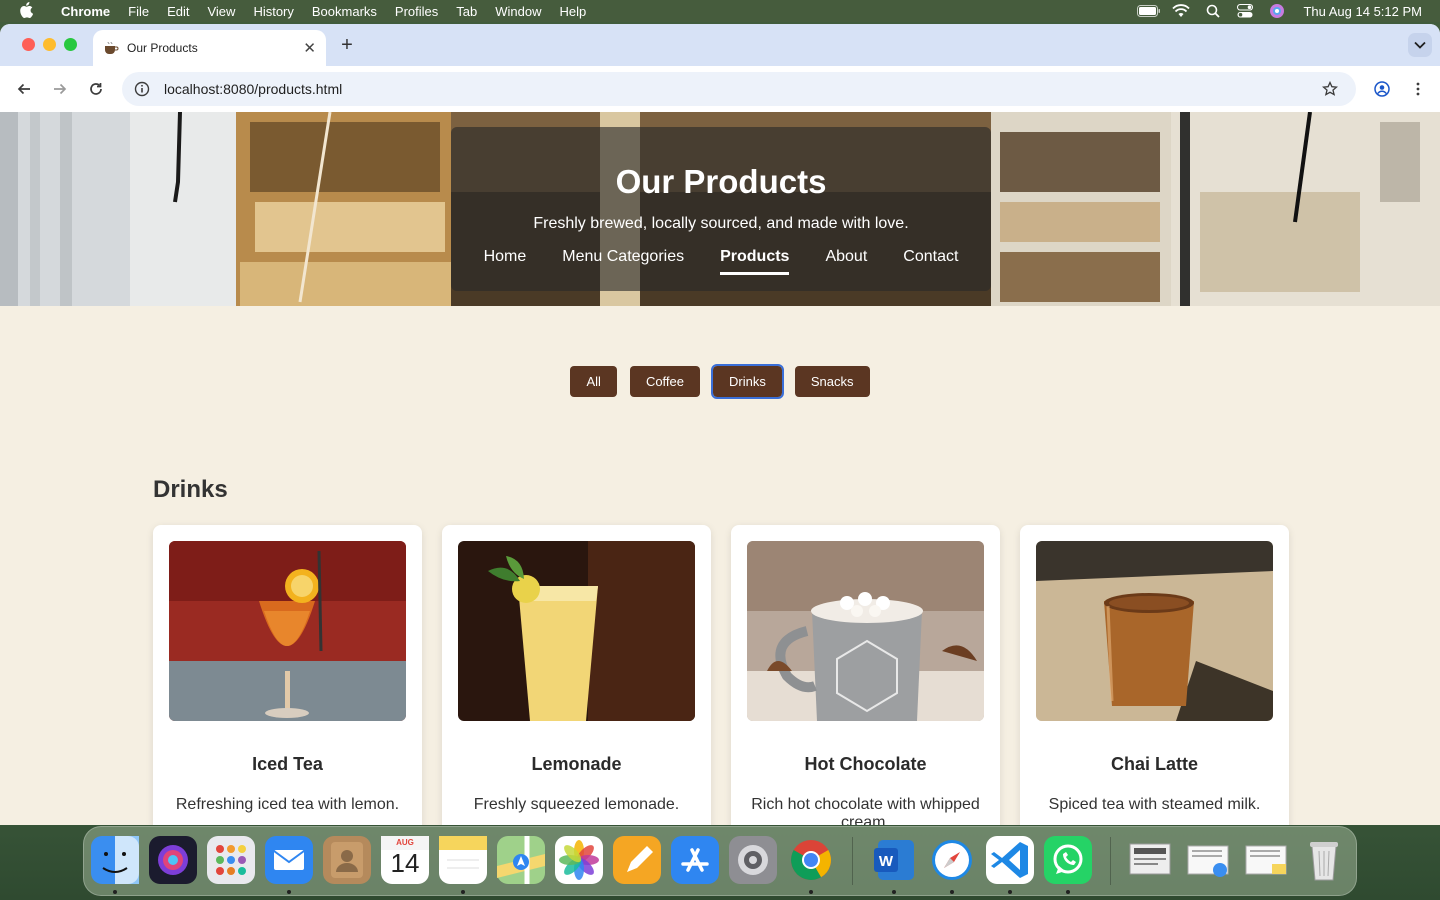  Describe the element at coordinates (1181, 11) in the screenshot. I see `wifi-icon` at that location.